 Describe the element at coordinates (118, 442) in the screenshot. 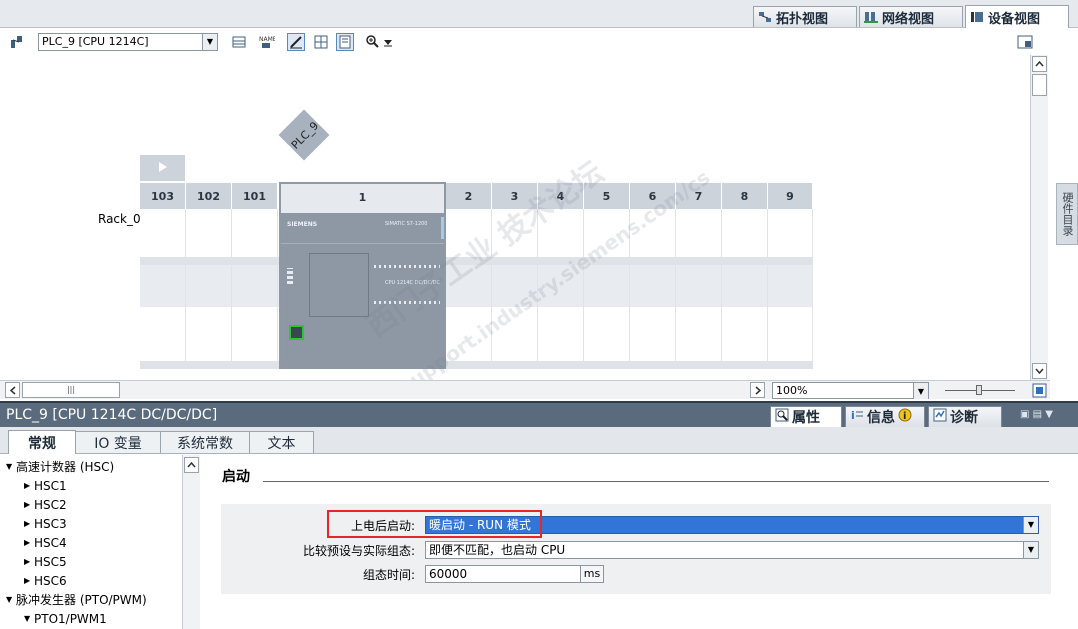

I see `tab-io-tags: IO 变量` at that location.